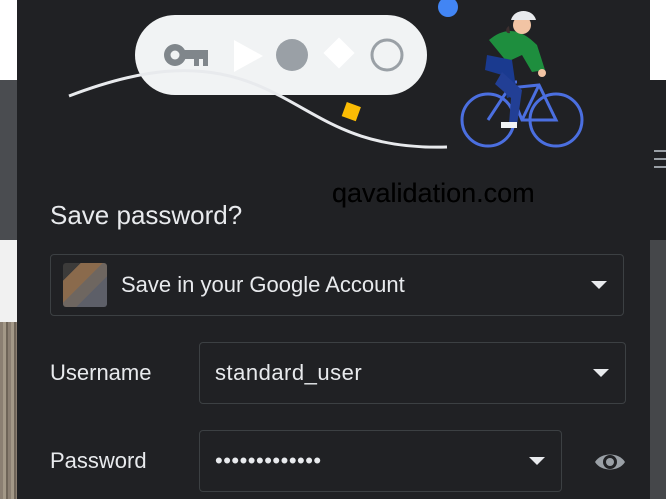 The height and width of the screenshot is (499, 666). Describe the element at coordinates (101, 372) in the screenshot. I see `username-label: Username` at that location.